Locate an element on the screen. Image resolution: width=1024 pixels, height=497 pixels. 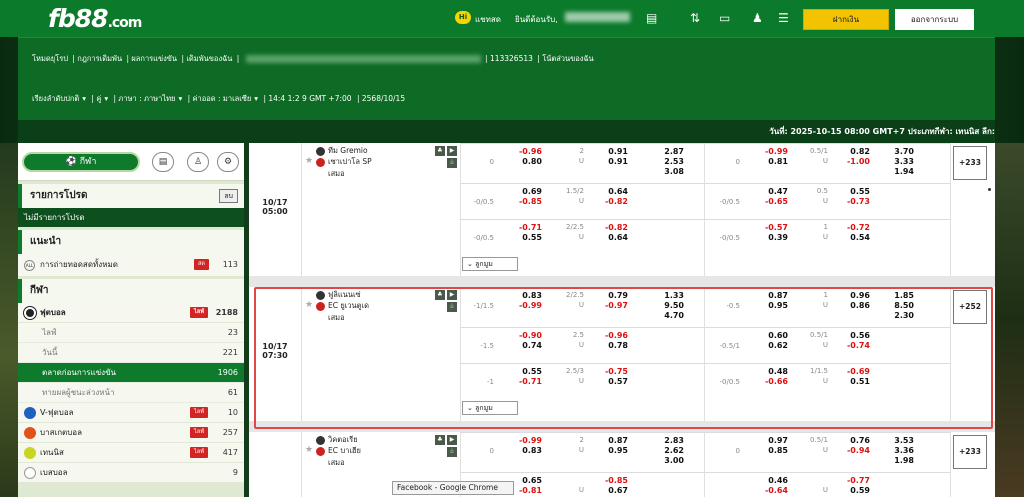
over-odds: -0.96 is located at coordinates (610, 335).